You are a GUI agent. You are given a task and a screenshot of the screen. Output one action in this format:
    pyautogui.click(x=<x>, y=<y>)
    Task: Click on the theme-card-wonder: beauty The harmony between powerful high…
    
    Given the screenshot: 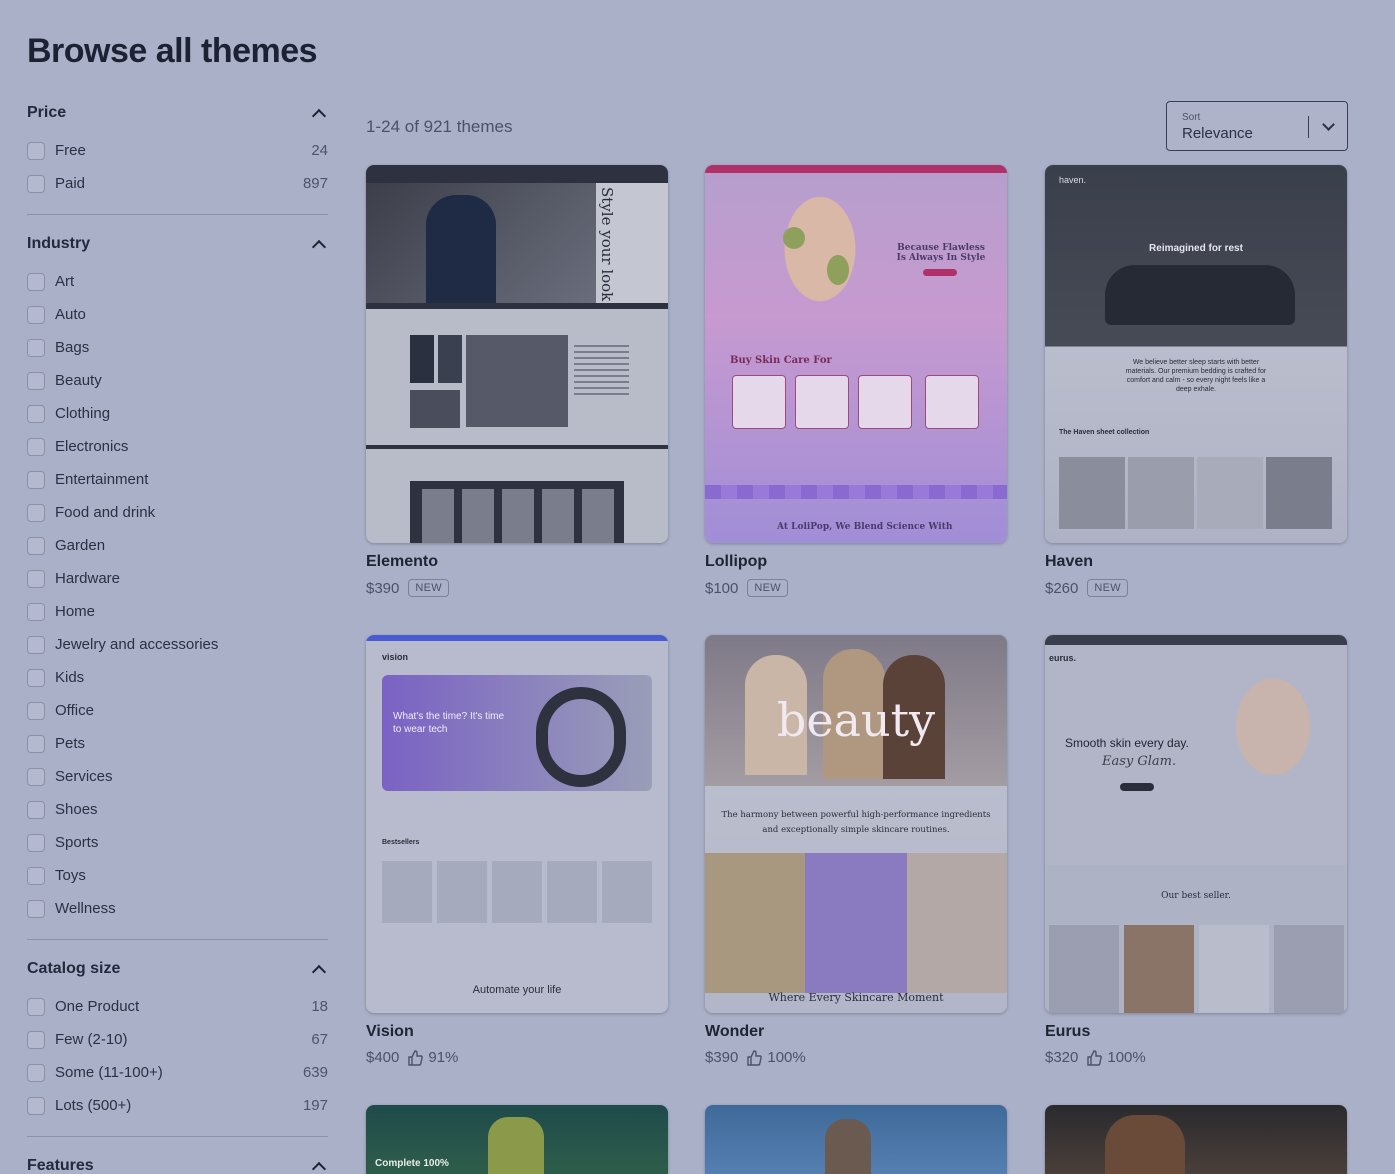 What is the action you would take?
    pyautogui.click(x=856, y=850)
    